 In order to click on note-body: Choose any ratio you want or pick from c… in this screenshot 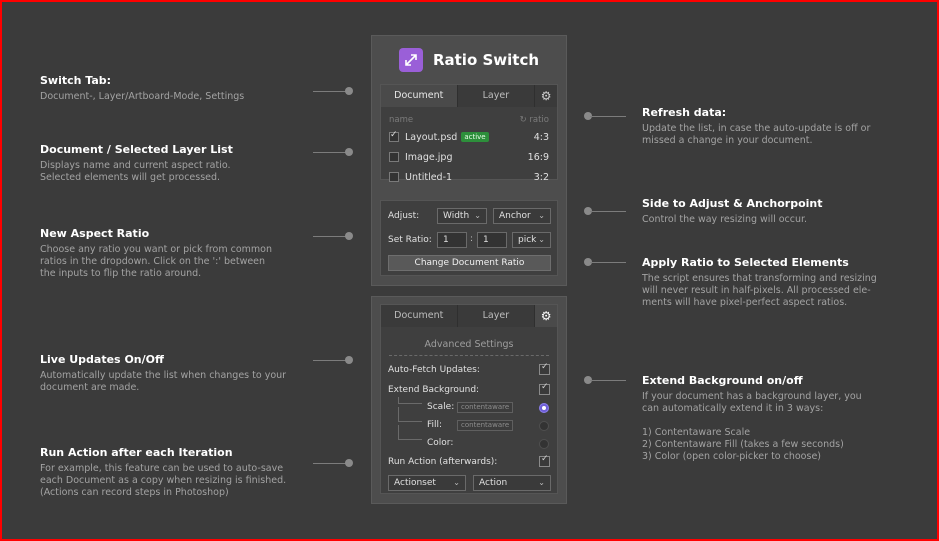, I will do `click(156, 261)`.